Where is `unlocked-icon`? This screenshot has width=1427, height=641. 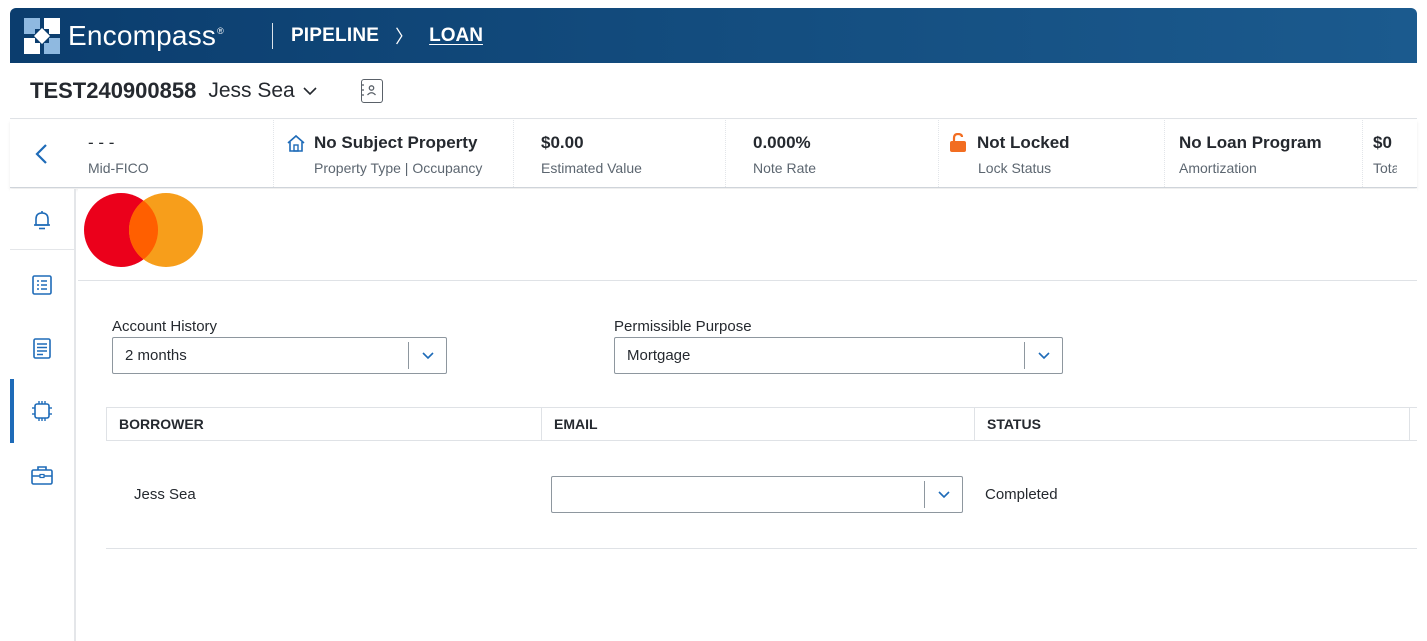 unlocked-icon is located at coordinates (958, 143).